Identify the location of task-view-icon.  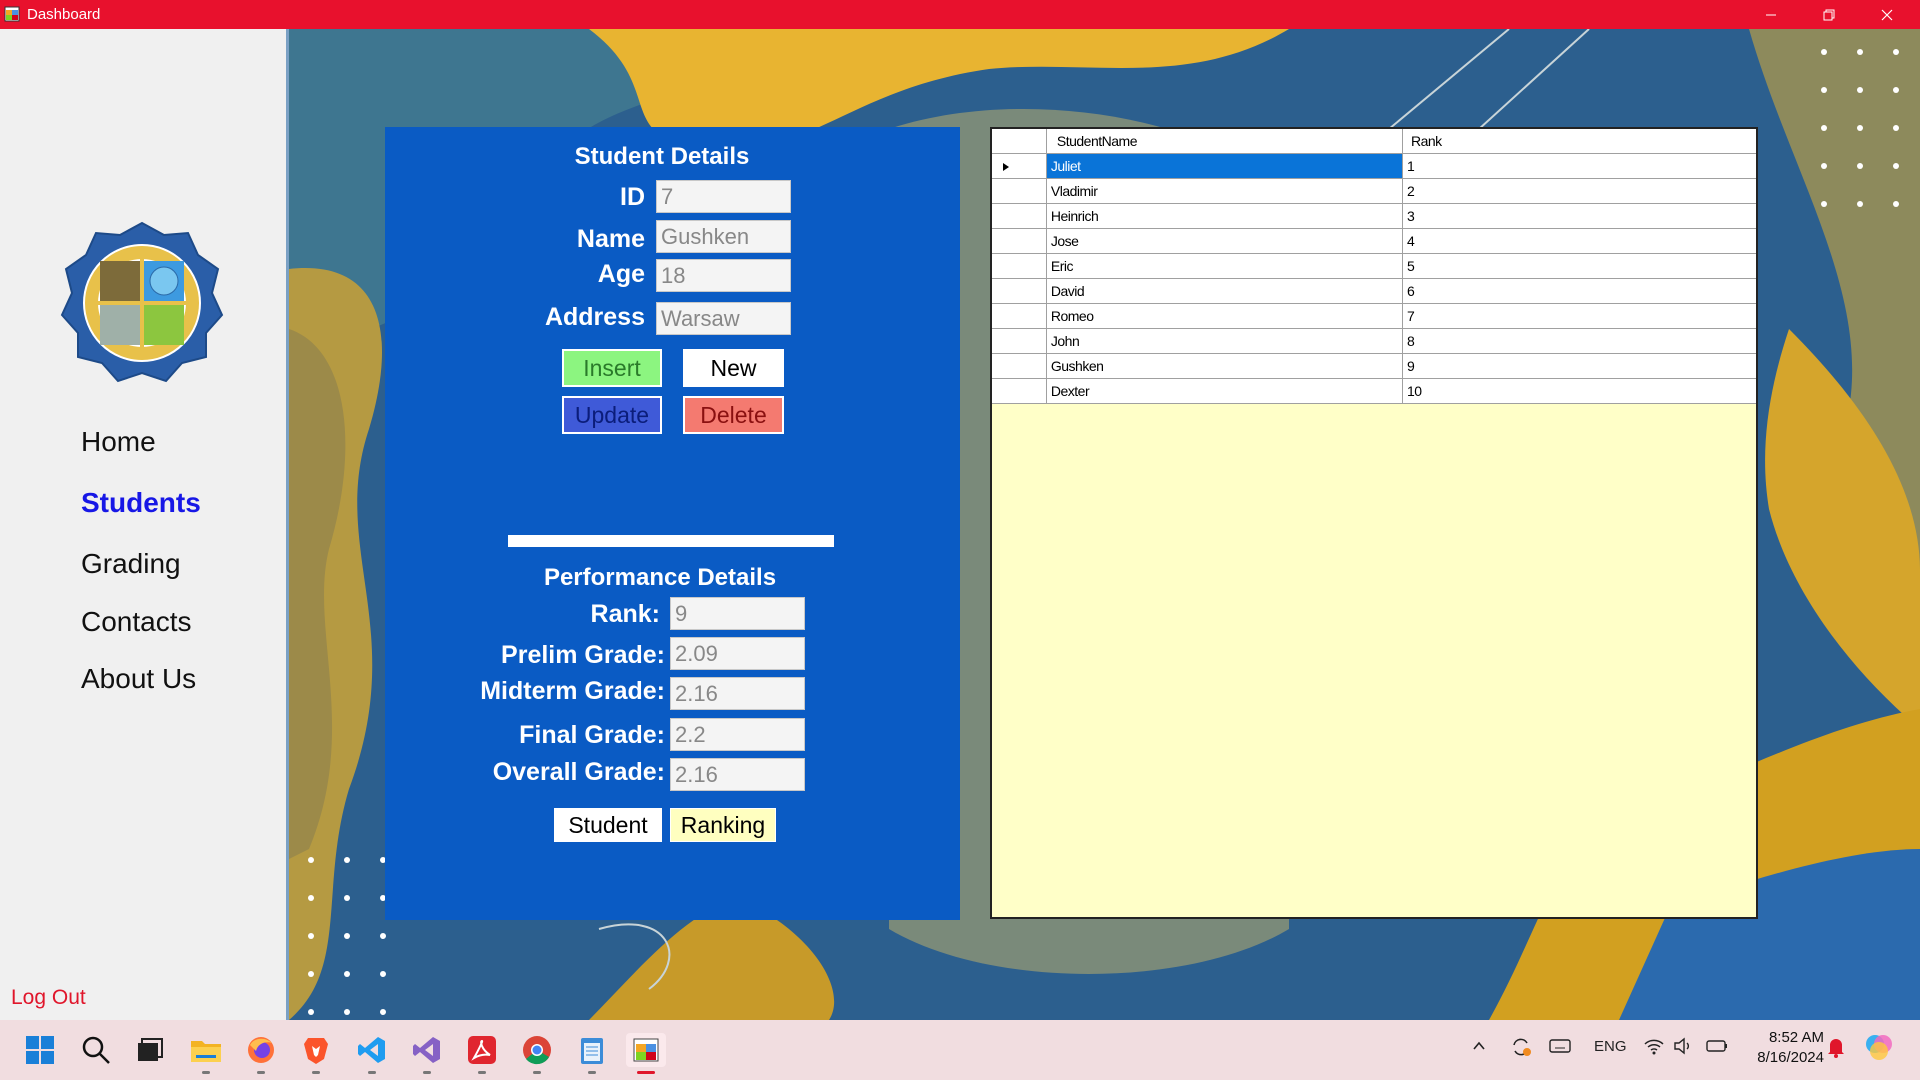
(150, 1050).